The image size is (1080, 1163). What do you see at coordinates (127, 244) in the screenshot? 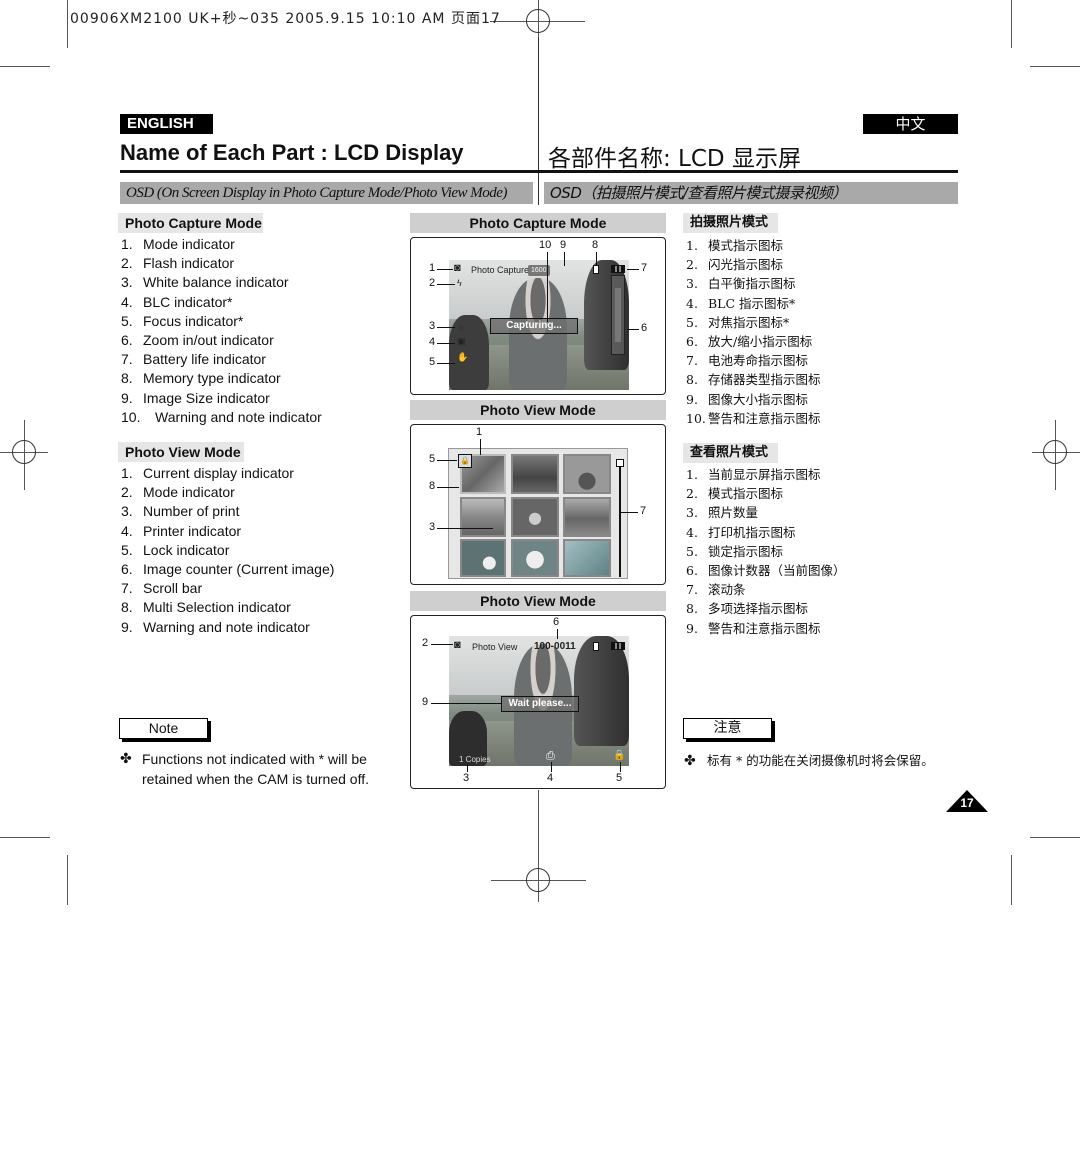
I see `list-item-number: 1.` at bounding box center [127, 244].